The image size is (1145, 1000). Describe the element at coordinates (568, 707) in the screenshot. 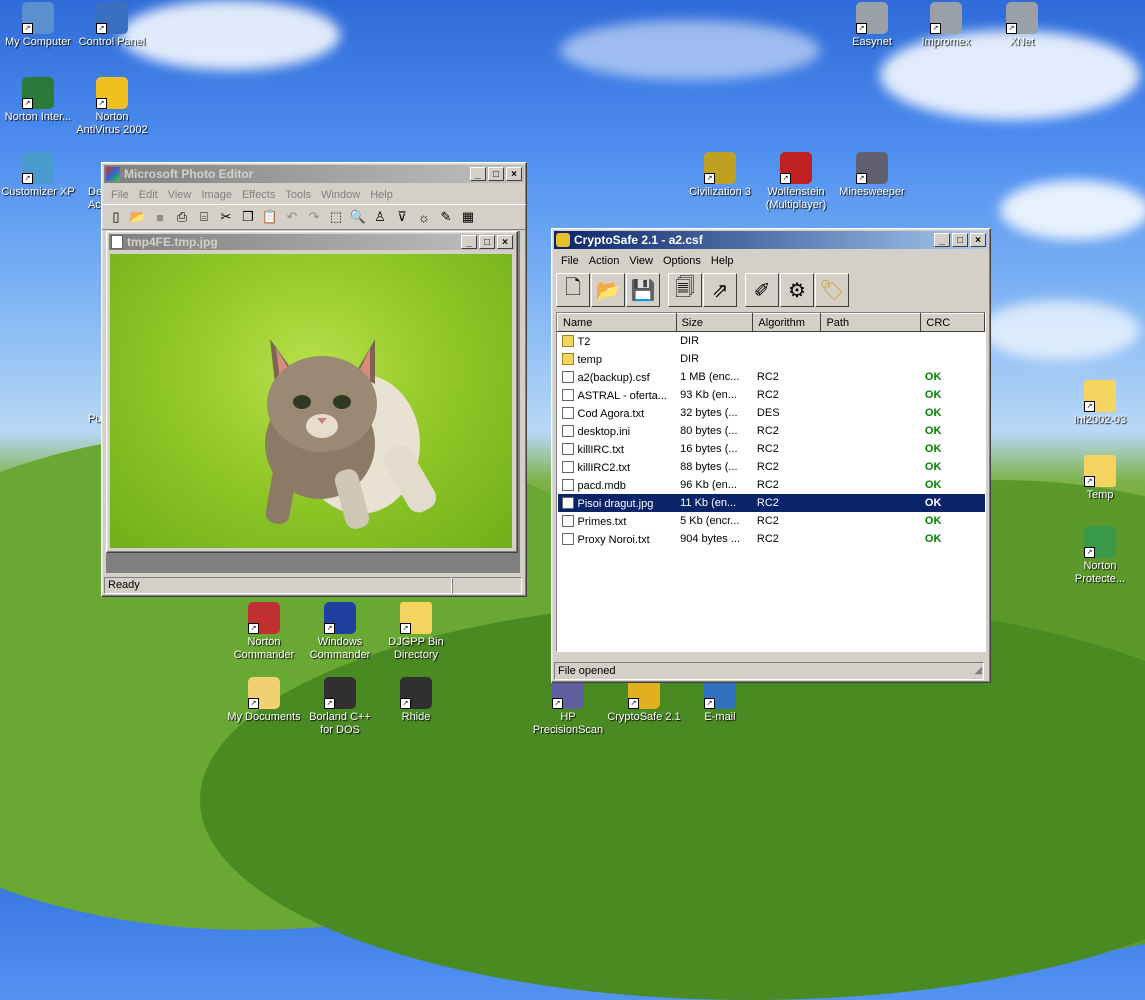

I see `desktop-icon-hp-precisionscan: ↗ HP PrecisionScan` at that location.